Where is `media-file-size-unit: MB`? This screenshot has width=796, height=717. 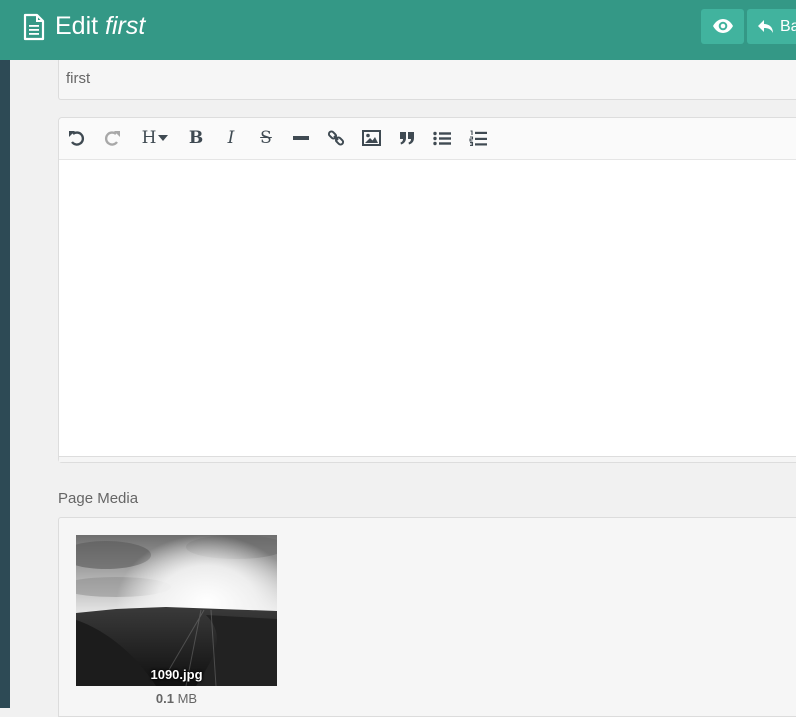 media-file-size-unit: MB is located at coordinates (187, 698).